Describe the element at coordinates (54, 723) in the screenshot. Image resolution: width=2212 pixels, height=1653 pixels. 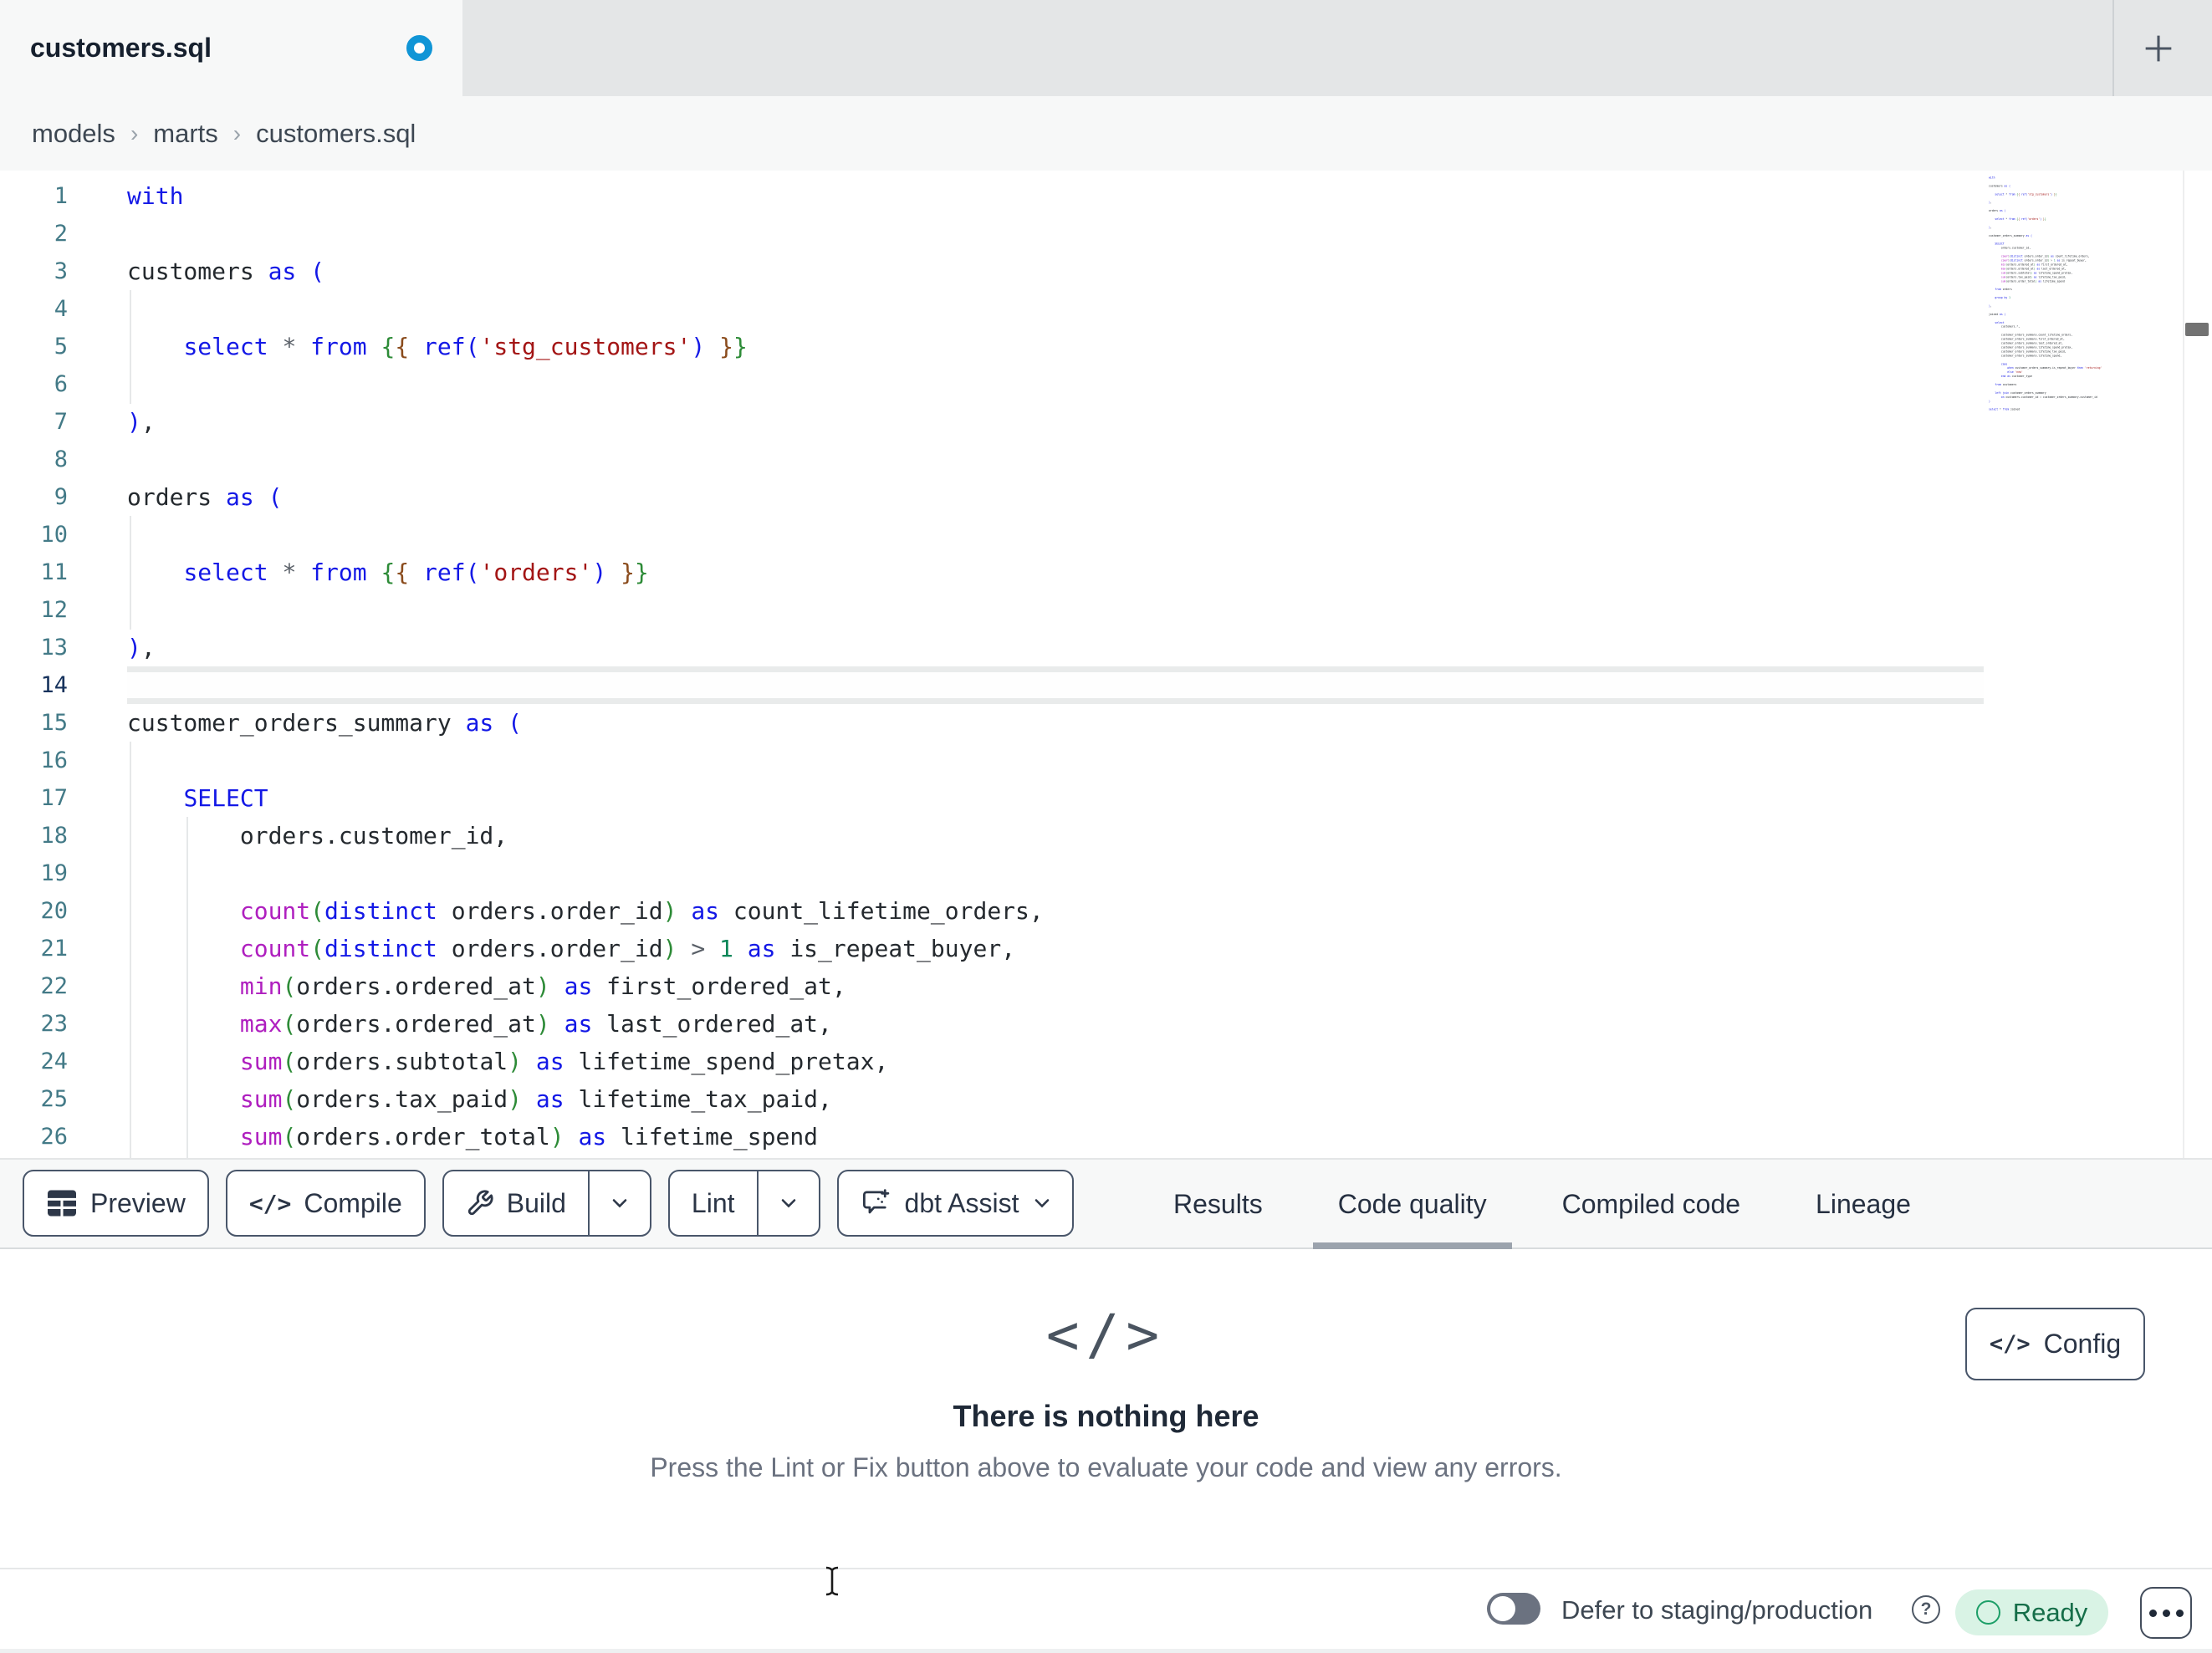
I see `line-number: 15` at that location.